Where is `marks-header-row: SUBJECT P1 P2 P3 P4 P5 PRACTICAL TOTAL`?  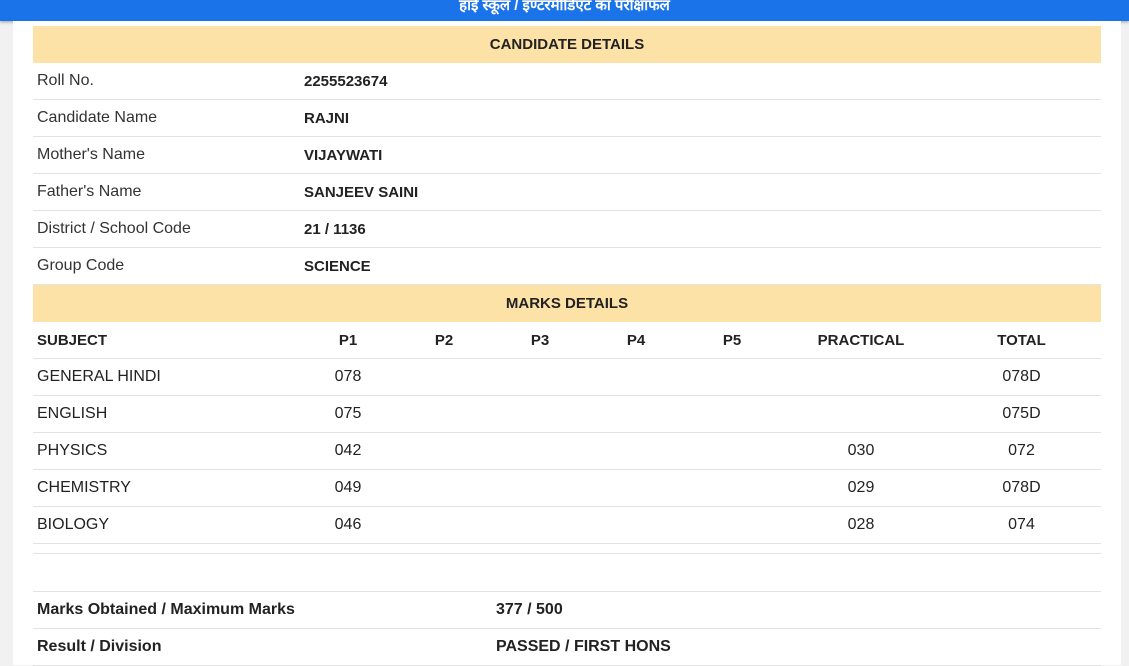 marks-header-row: SUBJECT P1 P2 P3 P4 P5 PRACTICAL TOTAL is located at coordinates (567, 340).